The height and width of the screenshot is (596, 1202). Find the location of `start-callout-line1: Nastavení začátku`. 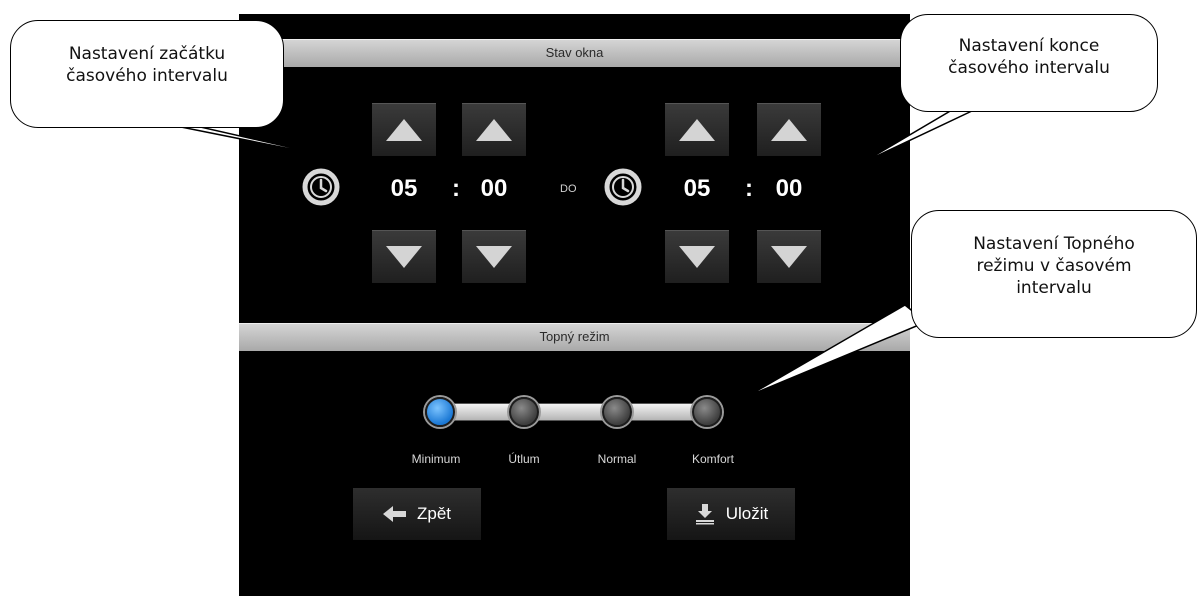

start-callout-line1: Nastavení začátku is located at coordinates (147, 54).